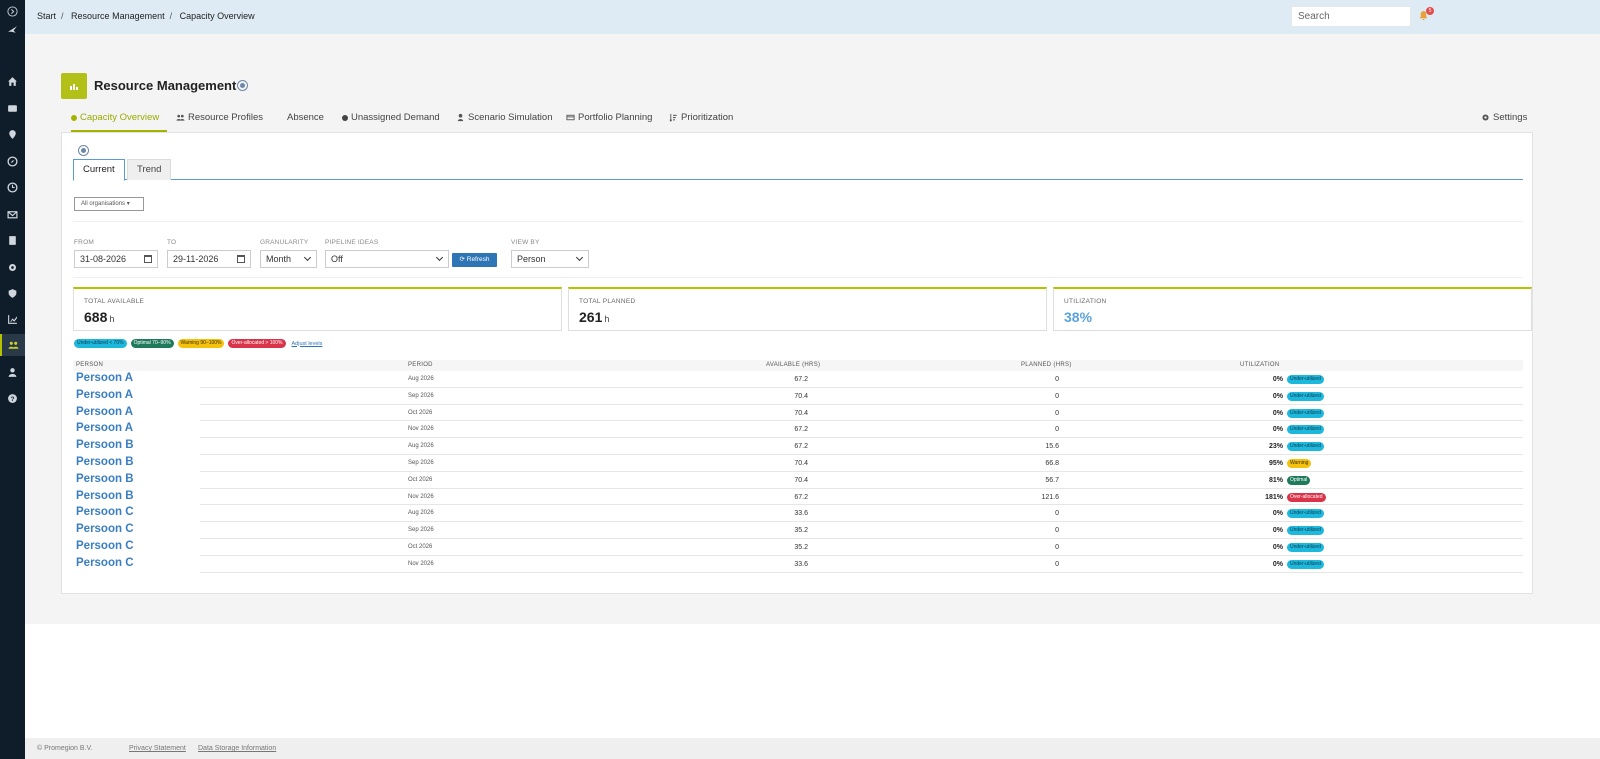 This screenshot has height=759, width=1600. I want to click on resource-management-app-icon, so click(74, 86).